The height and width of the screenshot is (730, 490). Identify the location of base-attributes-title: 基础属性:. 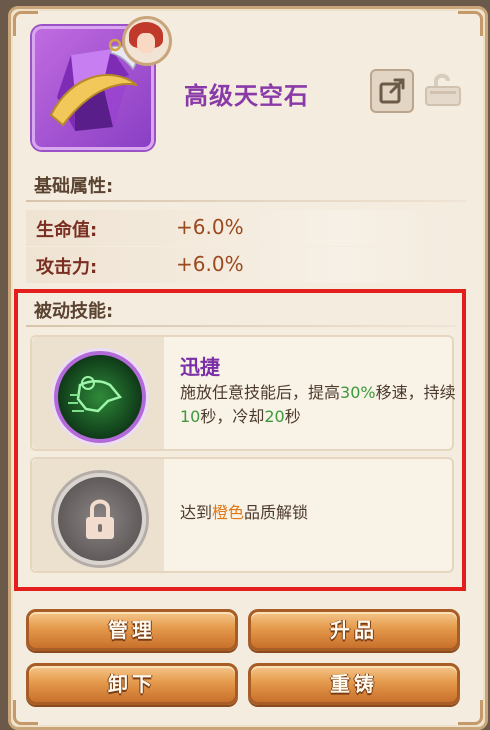
(74, 186).